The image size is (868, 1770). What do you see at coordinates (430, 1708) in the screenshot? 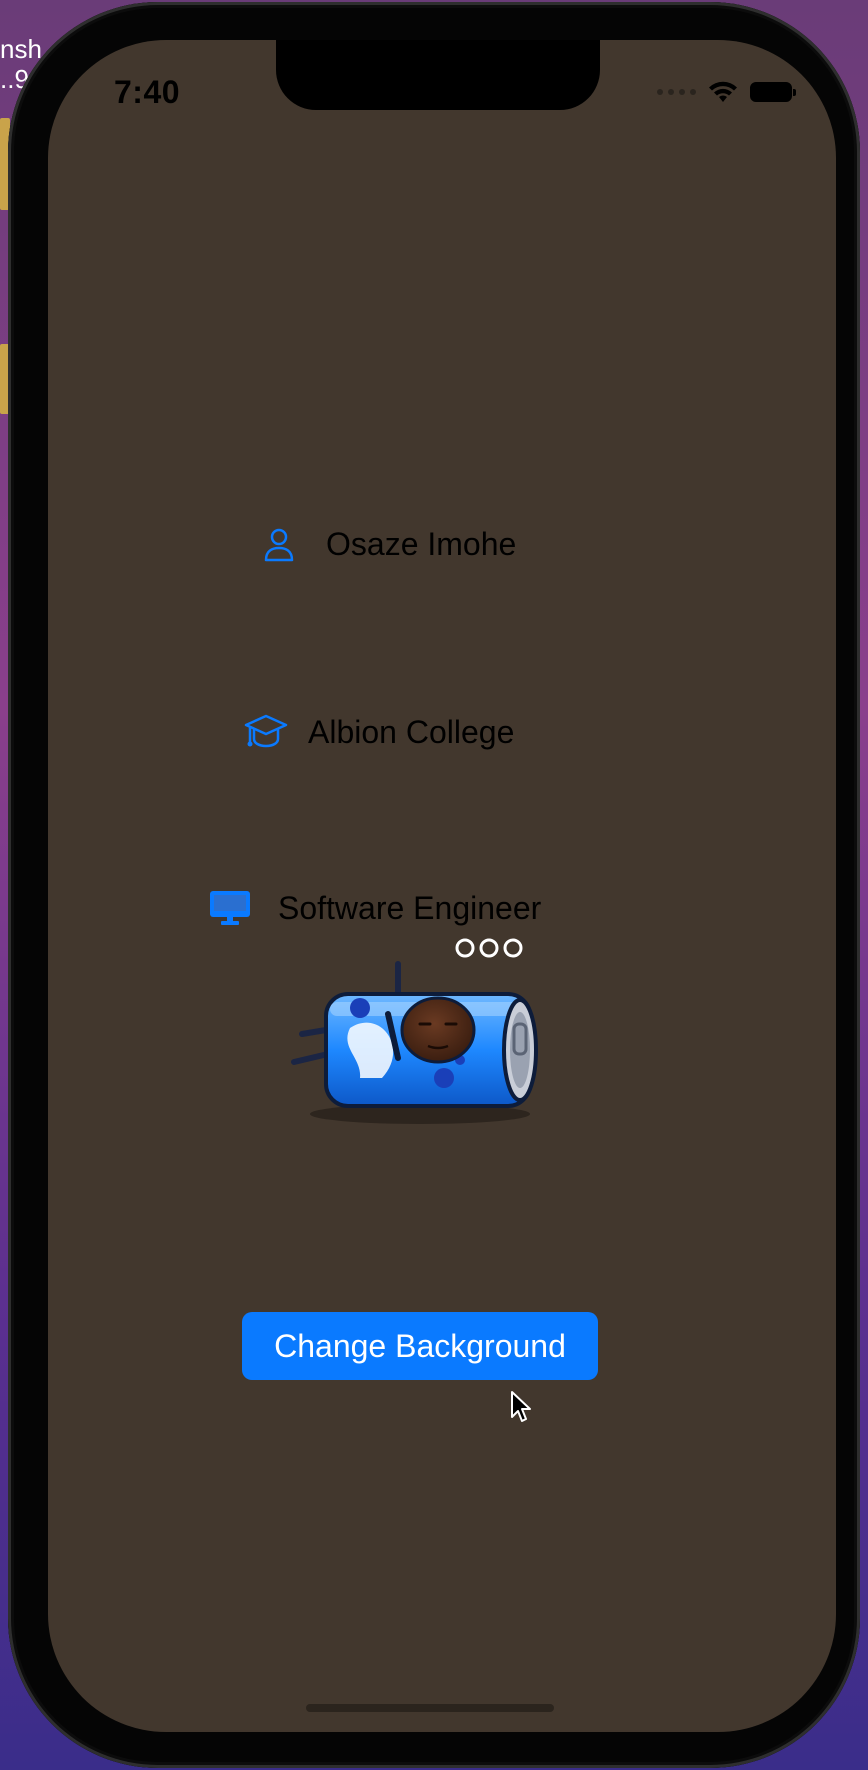
I see `home-indicator` at bounding box center [430, 1708].